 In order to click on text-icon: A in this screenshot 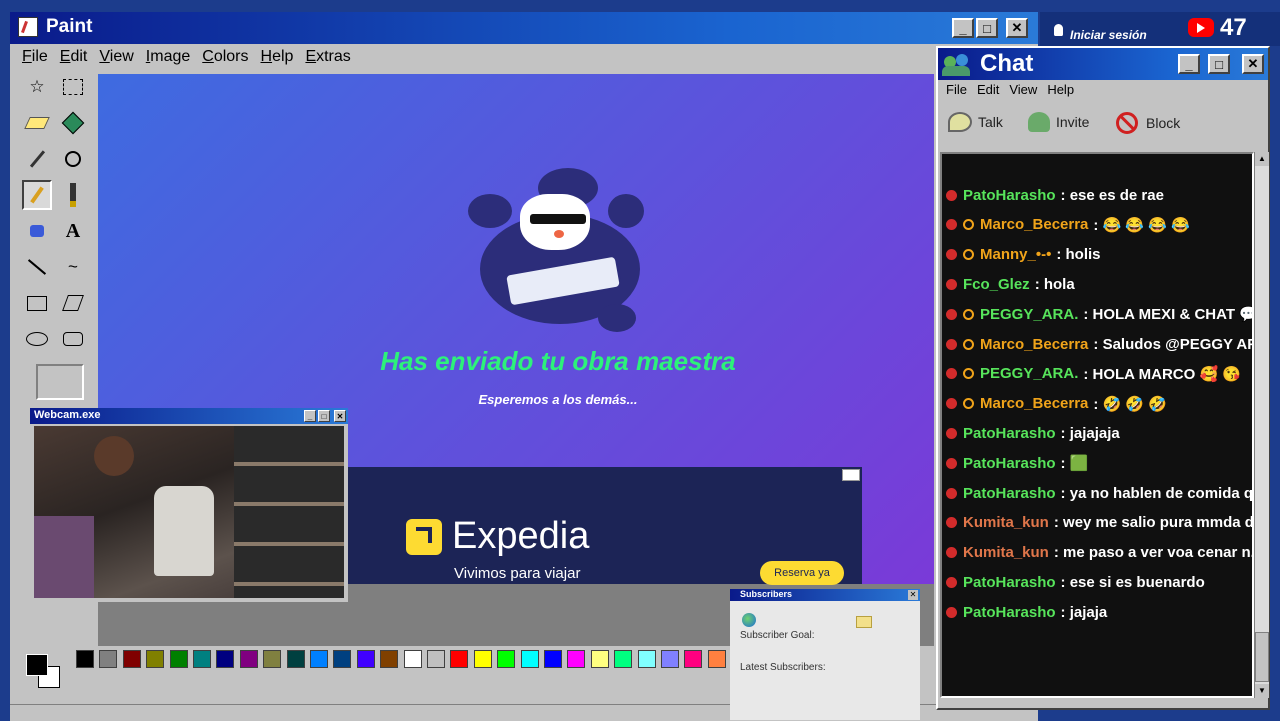, I will do `click(73, 231)`.